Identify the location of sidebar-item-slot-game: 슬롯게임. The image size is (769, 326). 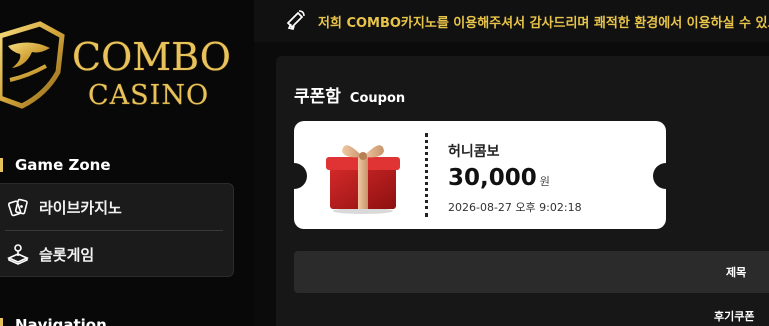
(116, 254).